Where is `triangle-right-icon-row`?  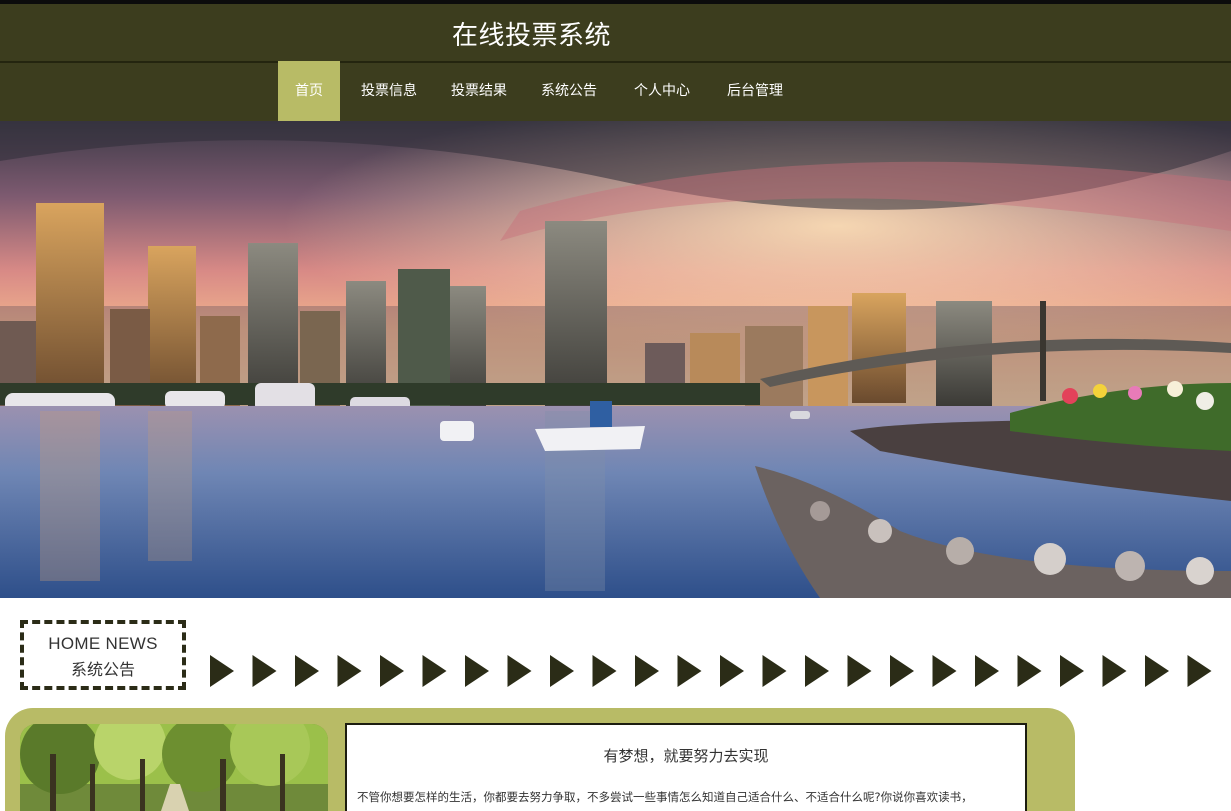
triangle-right-icon-row is located at coordinates (711, 671).